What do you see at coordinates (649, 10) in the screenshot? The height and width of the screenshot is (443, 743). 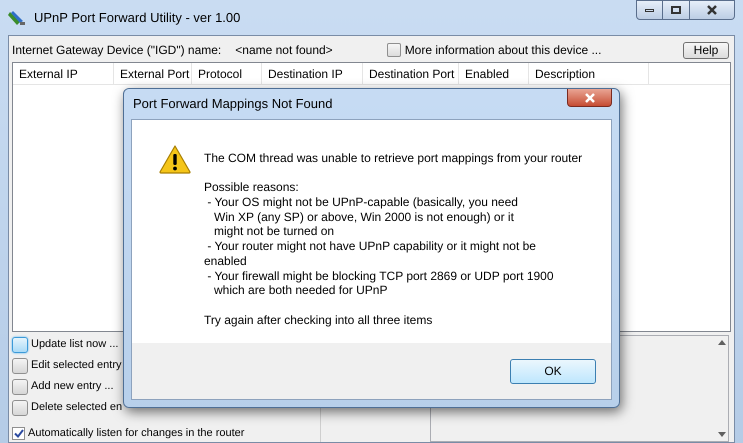 I see `minimize-button` at bounding box center [649, 10].